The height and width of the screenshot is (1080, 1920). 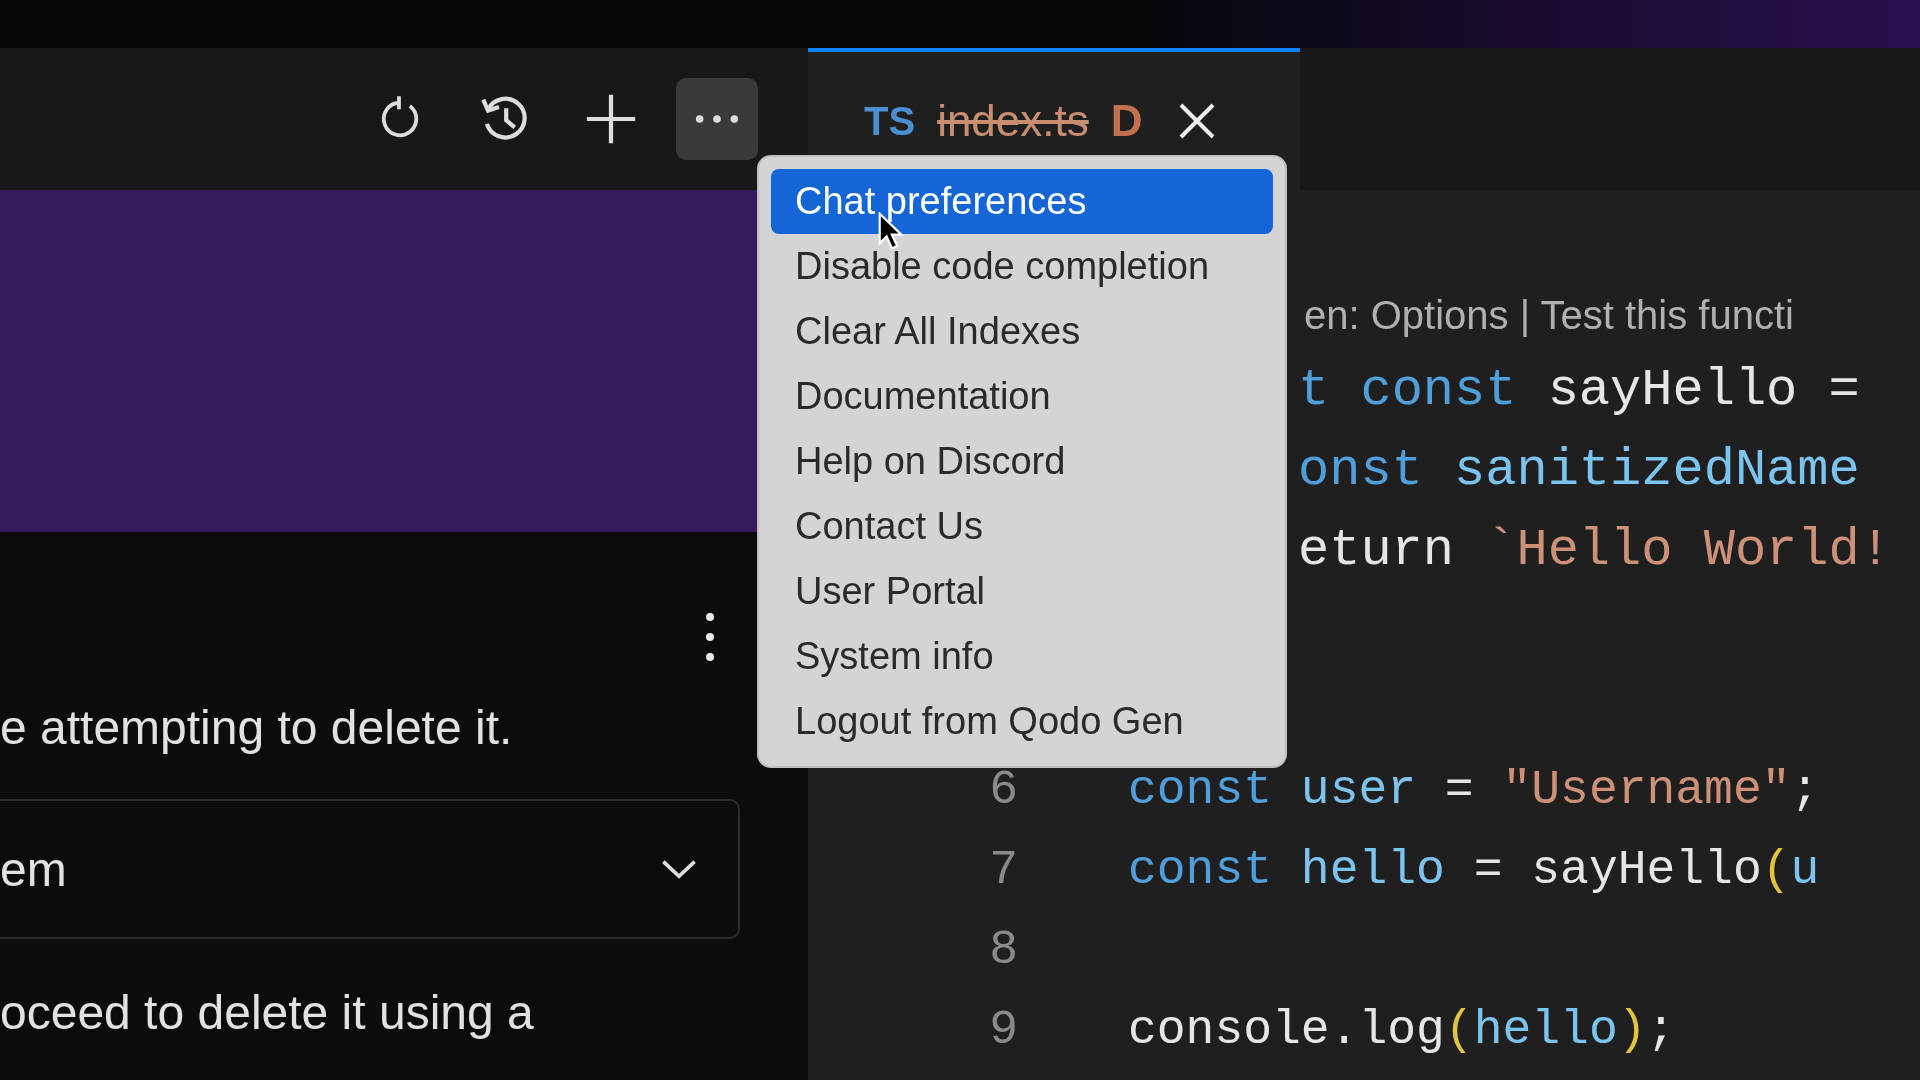 I want to click on line-number: 7, so click(x=1003, y=870).